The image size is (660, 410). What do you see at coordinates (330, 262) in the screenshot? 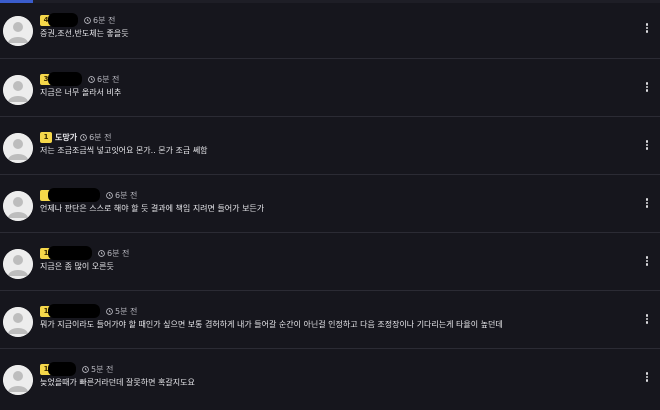
I see `comment-item: 1 6분 전지금은 좀 많이 오른듯` at bounding box center [330, 262].